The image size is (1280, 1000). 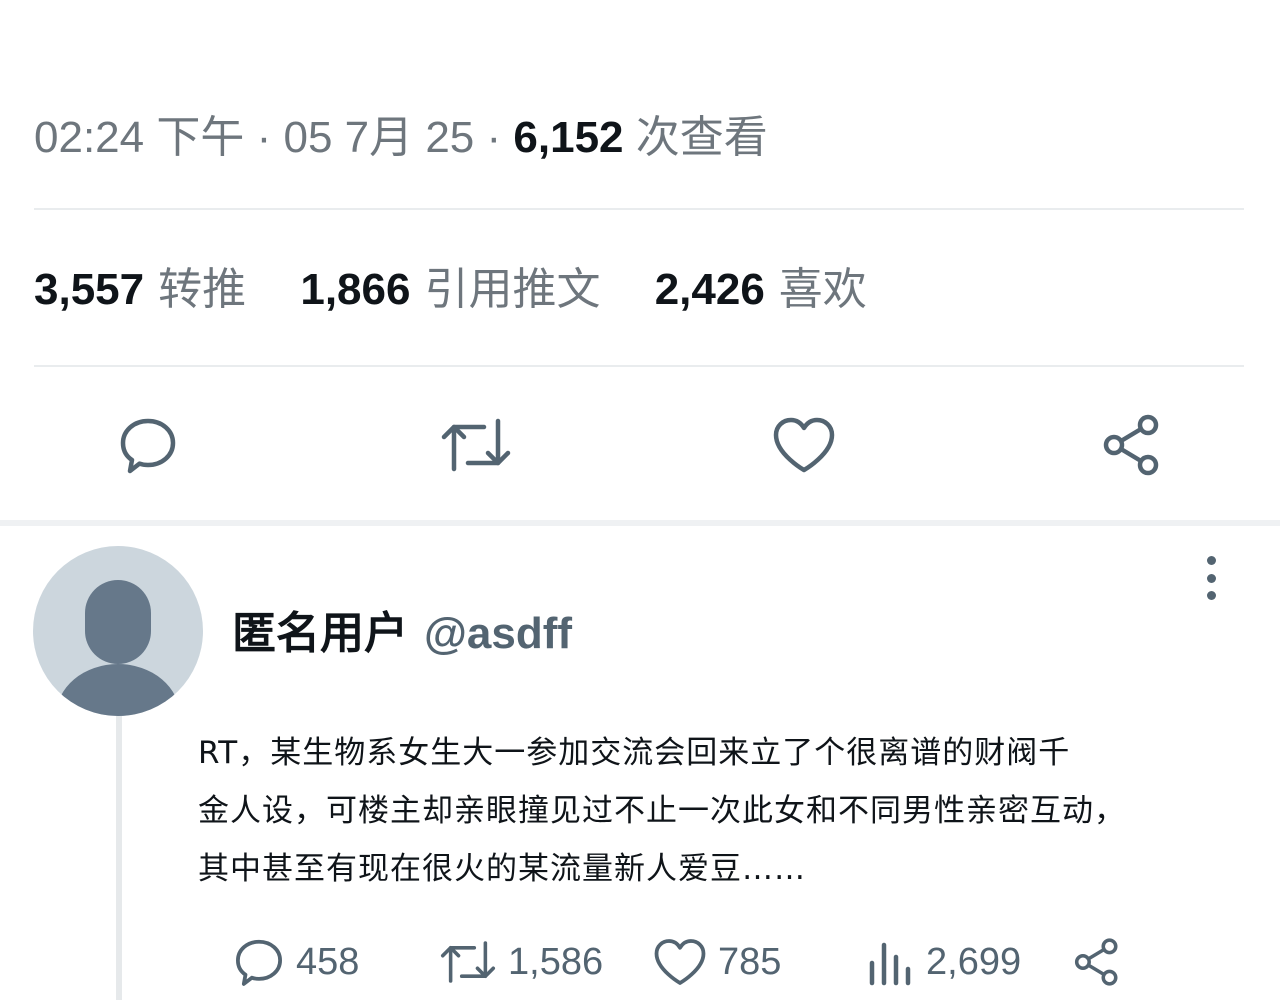 I want to click on view-count: 6,152, so click(x=568, y=137).